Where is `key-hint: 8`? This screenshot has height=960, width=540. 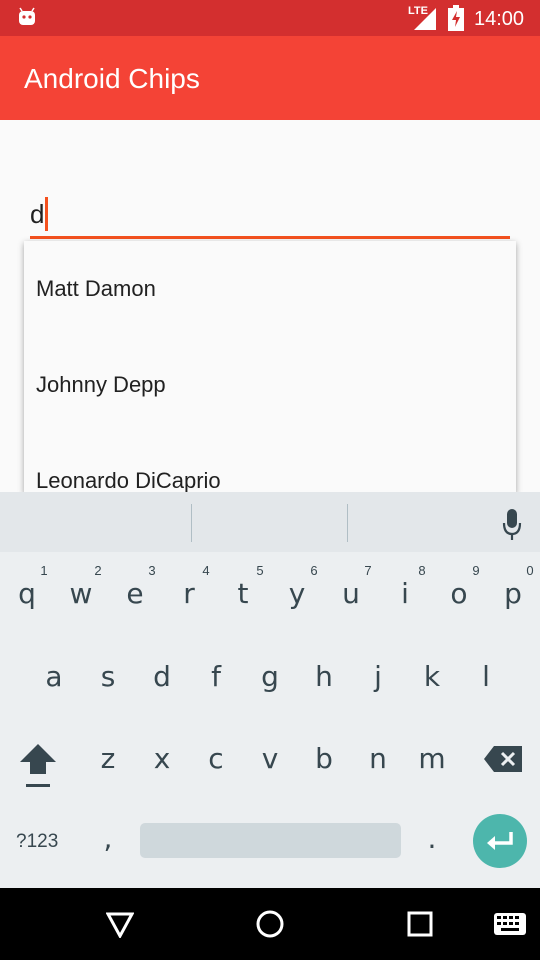 key-hint: 8 is located at coordinates (422, 570).